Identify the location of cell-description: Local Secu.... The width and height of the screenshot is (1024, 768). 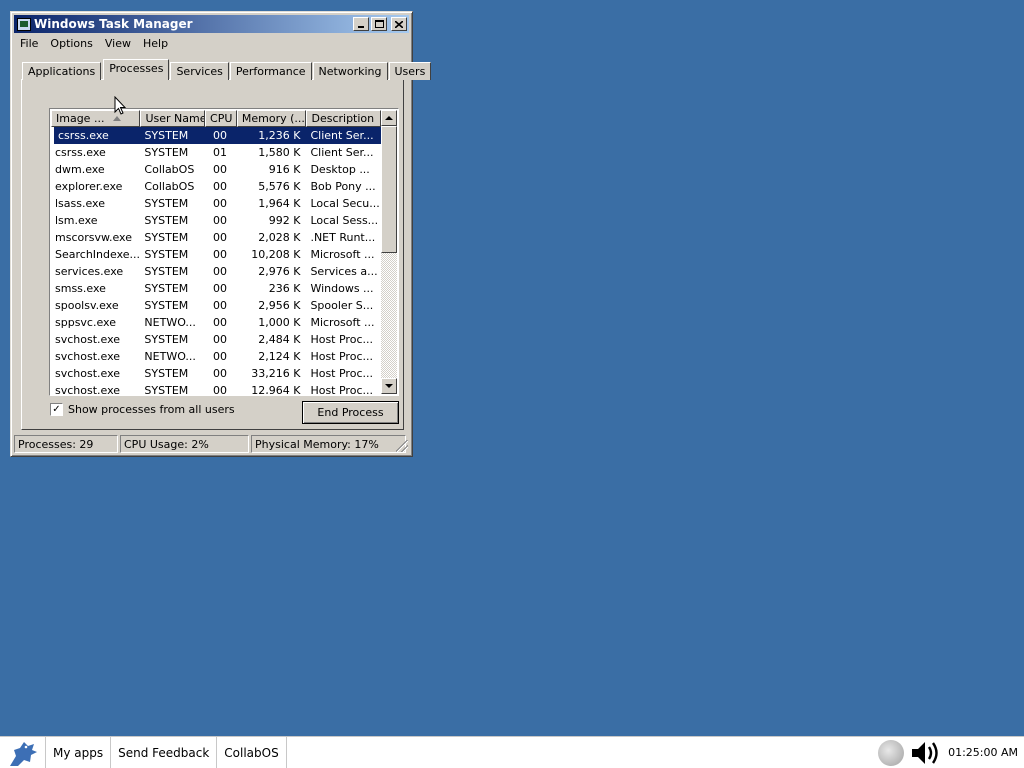
(345, 203).